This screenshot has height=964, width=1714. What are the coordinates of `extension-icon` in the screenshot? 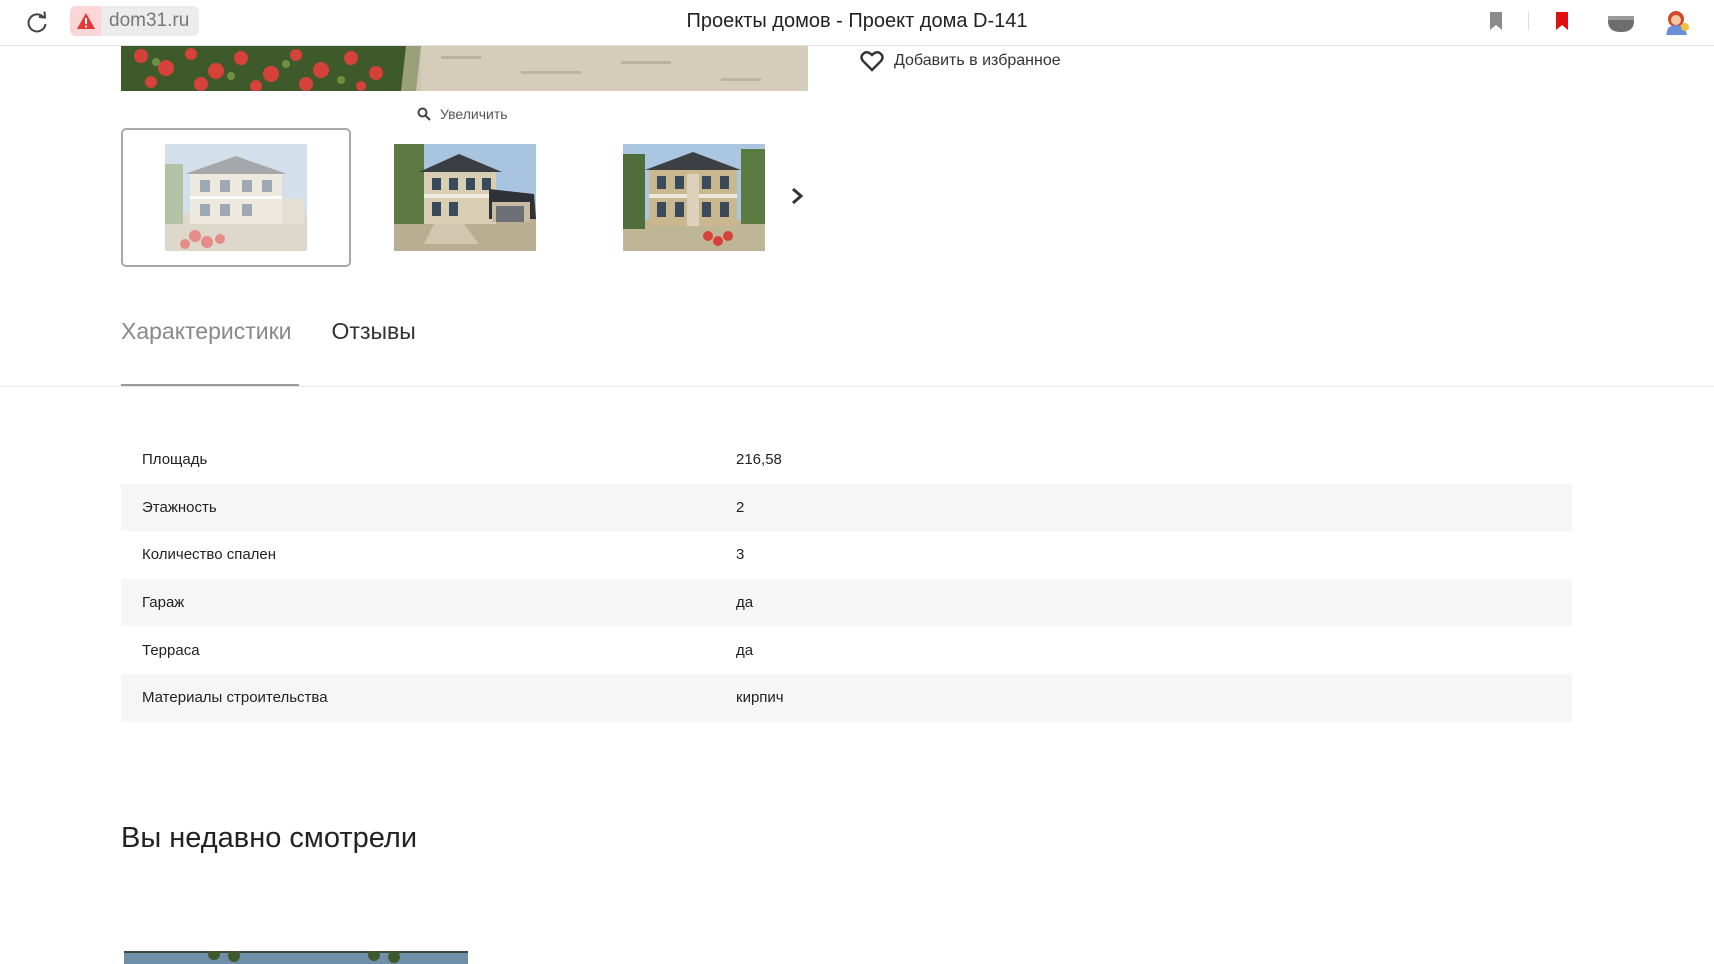 It's located at (1621, 26).